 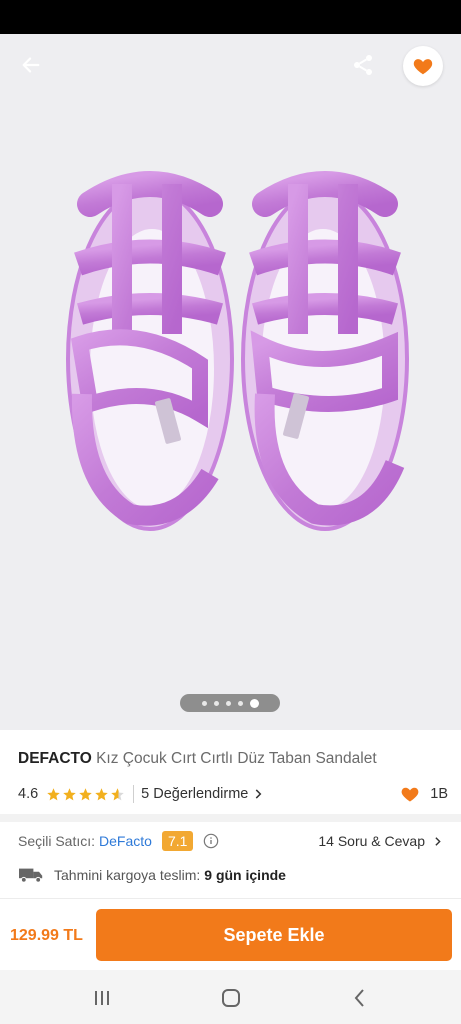 I want to click on reviews-label: 5 Değerlendirme, so click(x=195, y=794).